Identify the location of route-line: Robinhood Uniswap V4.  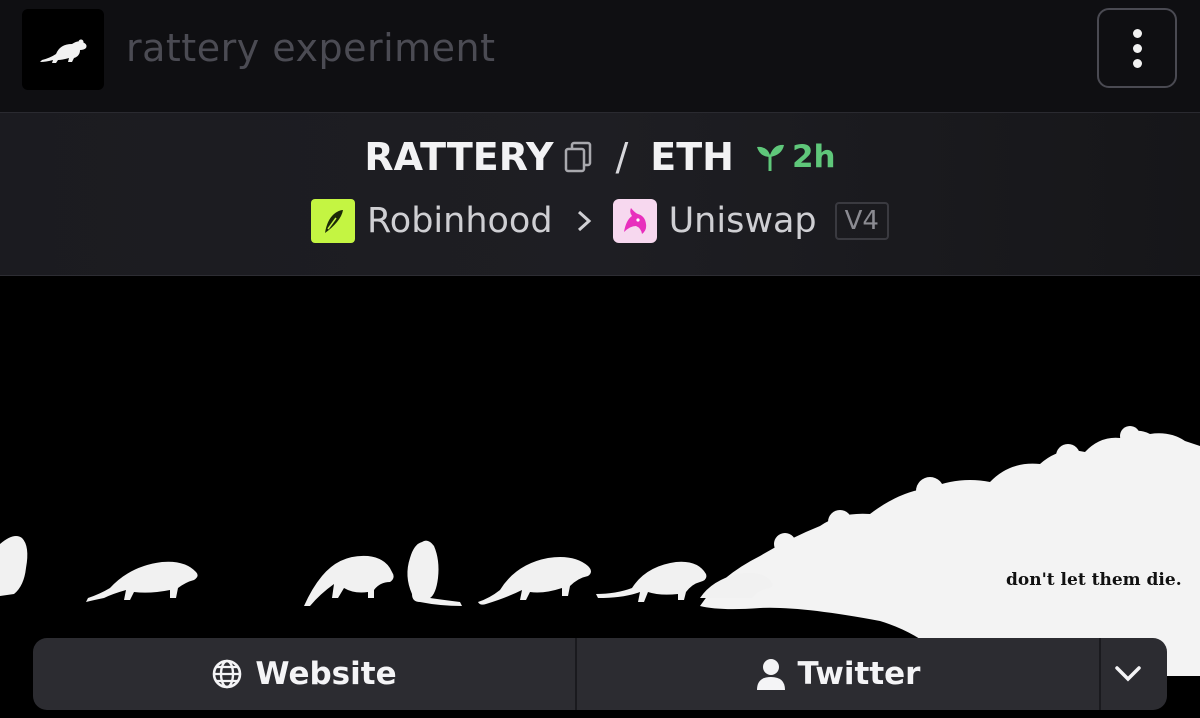
(600, 221).